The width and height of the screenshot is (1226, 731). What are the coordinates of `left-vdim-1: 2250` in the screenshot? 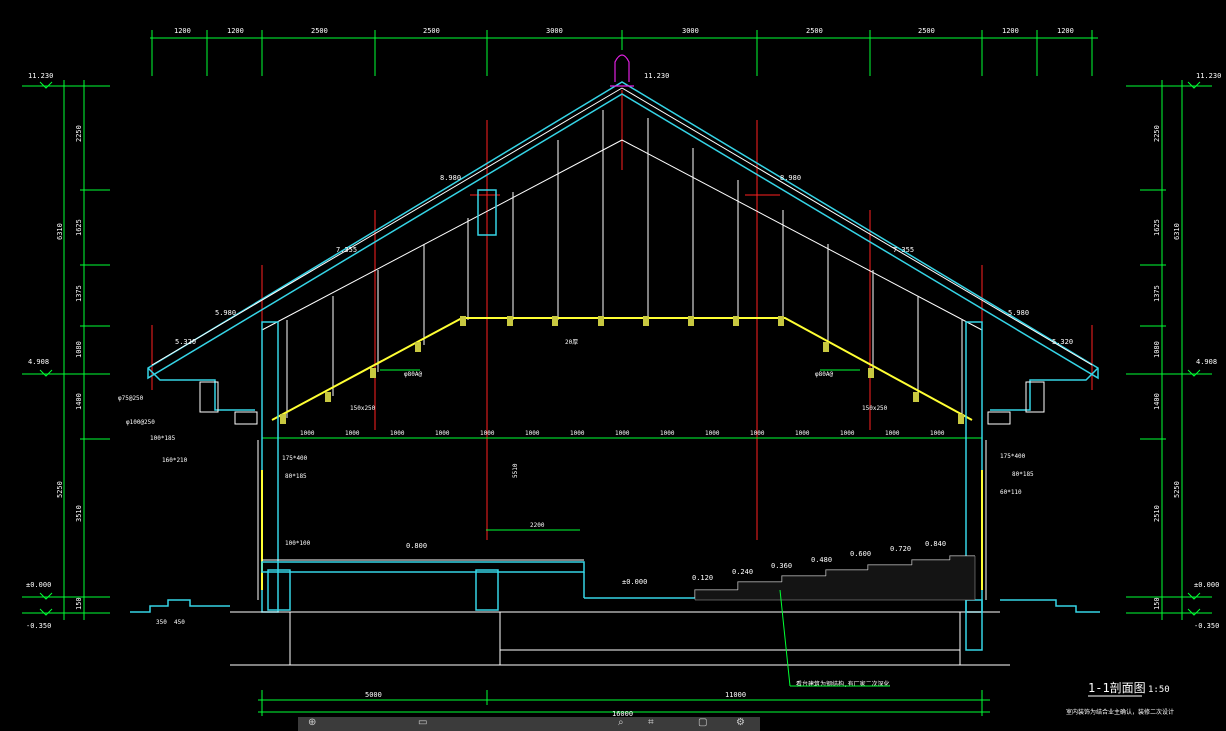 It's located at (79, 133).